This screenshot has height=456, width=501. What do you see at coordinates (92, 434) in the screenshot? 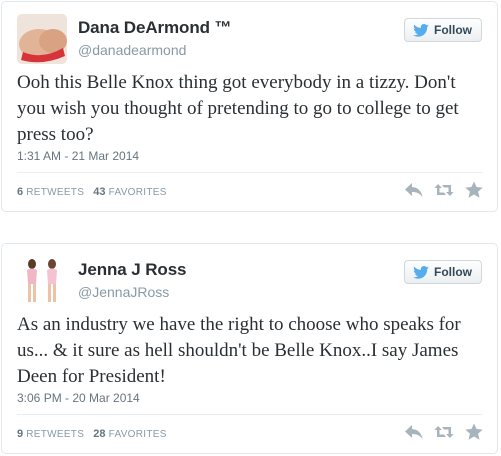
I see `tweet-stats: 9 RETWEETS 28 FAVORITES` at bounding box center [92, 434].